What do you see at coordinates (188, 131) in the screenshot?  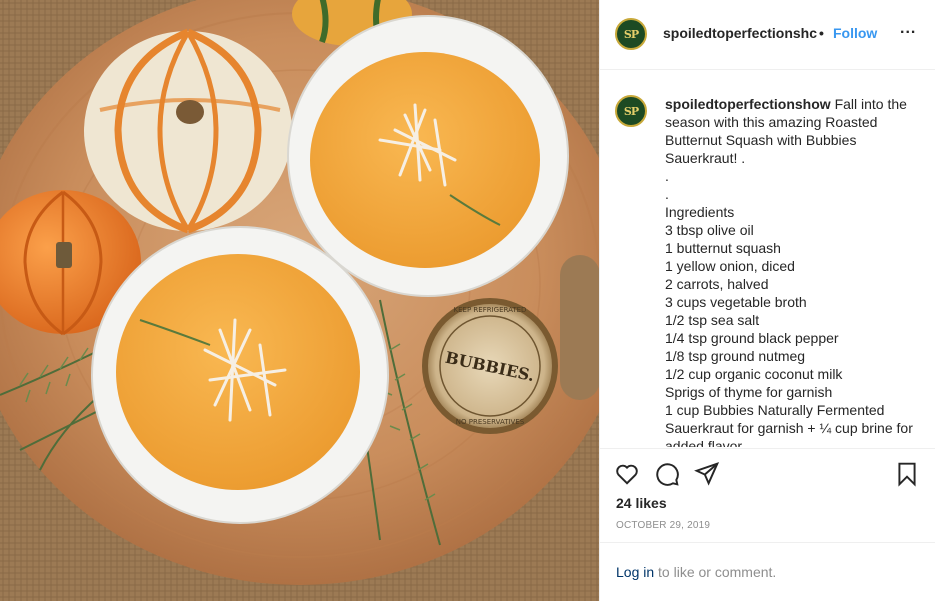 I see `white-pumpkin` at bounding box center [188, 131].